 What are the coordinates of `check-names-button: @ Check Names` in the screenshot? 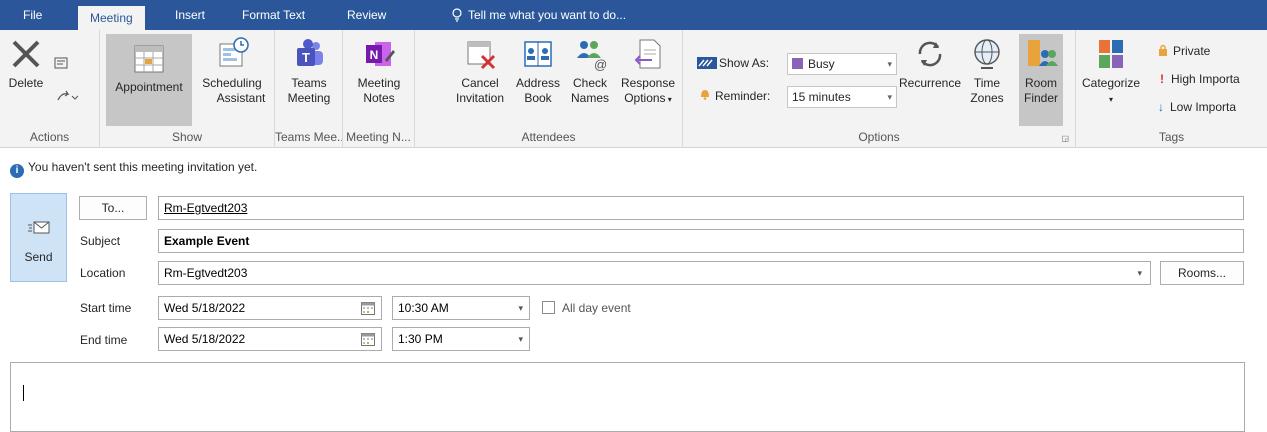 It's located at (590, 70).